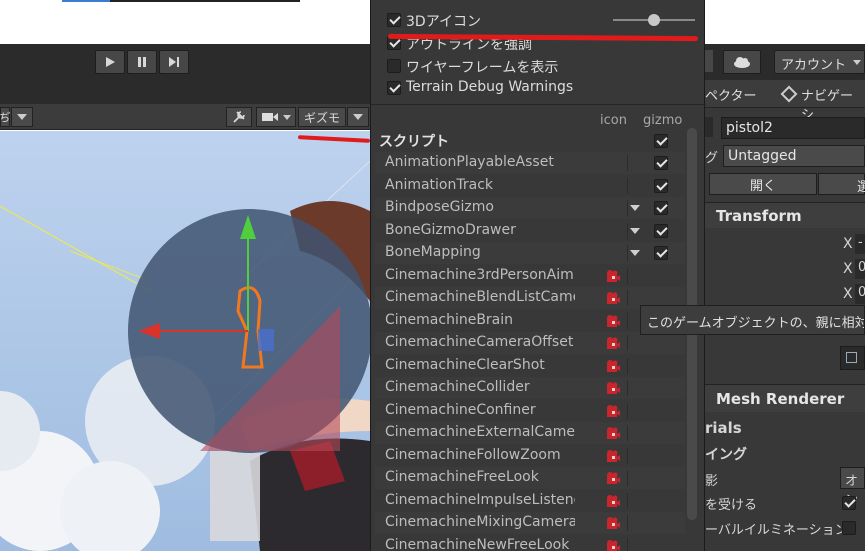  What do you see at coordinates (205, 1) in the screenshot?
I see `top-divider` at bounding box center [205, 1].